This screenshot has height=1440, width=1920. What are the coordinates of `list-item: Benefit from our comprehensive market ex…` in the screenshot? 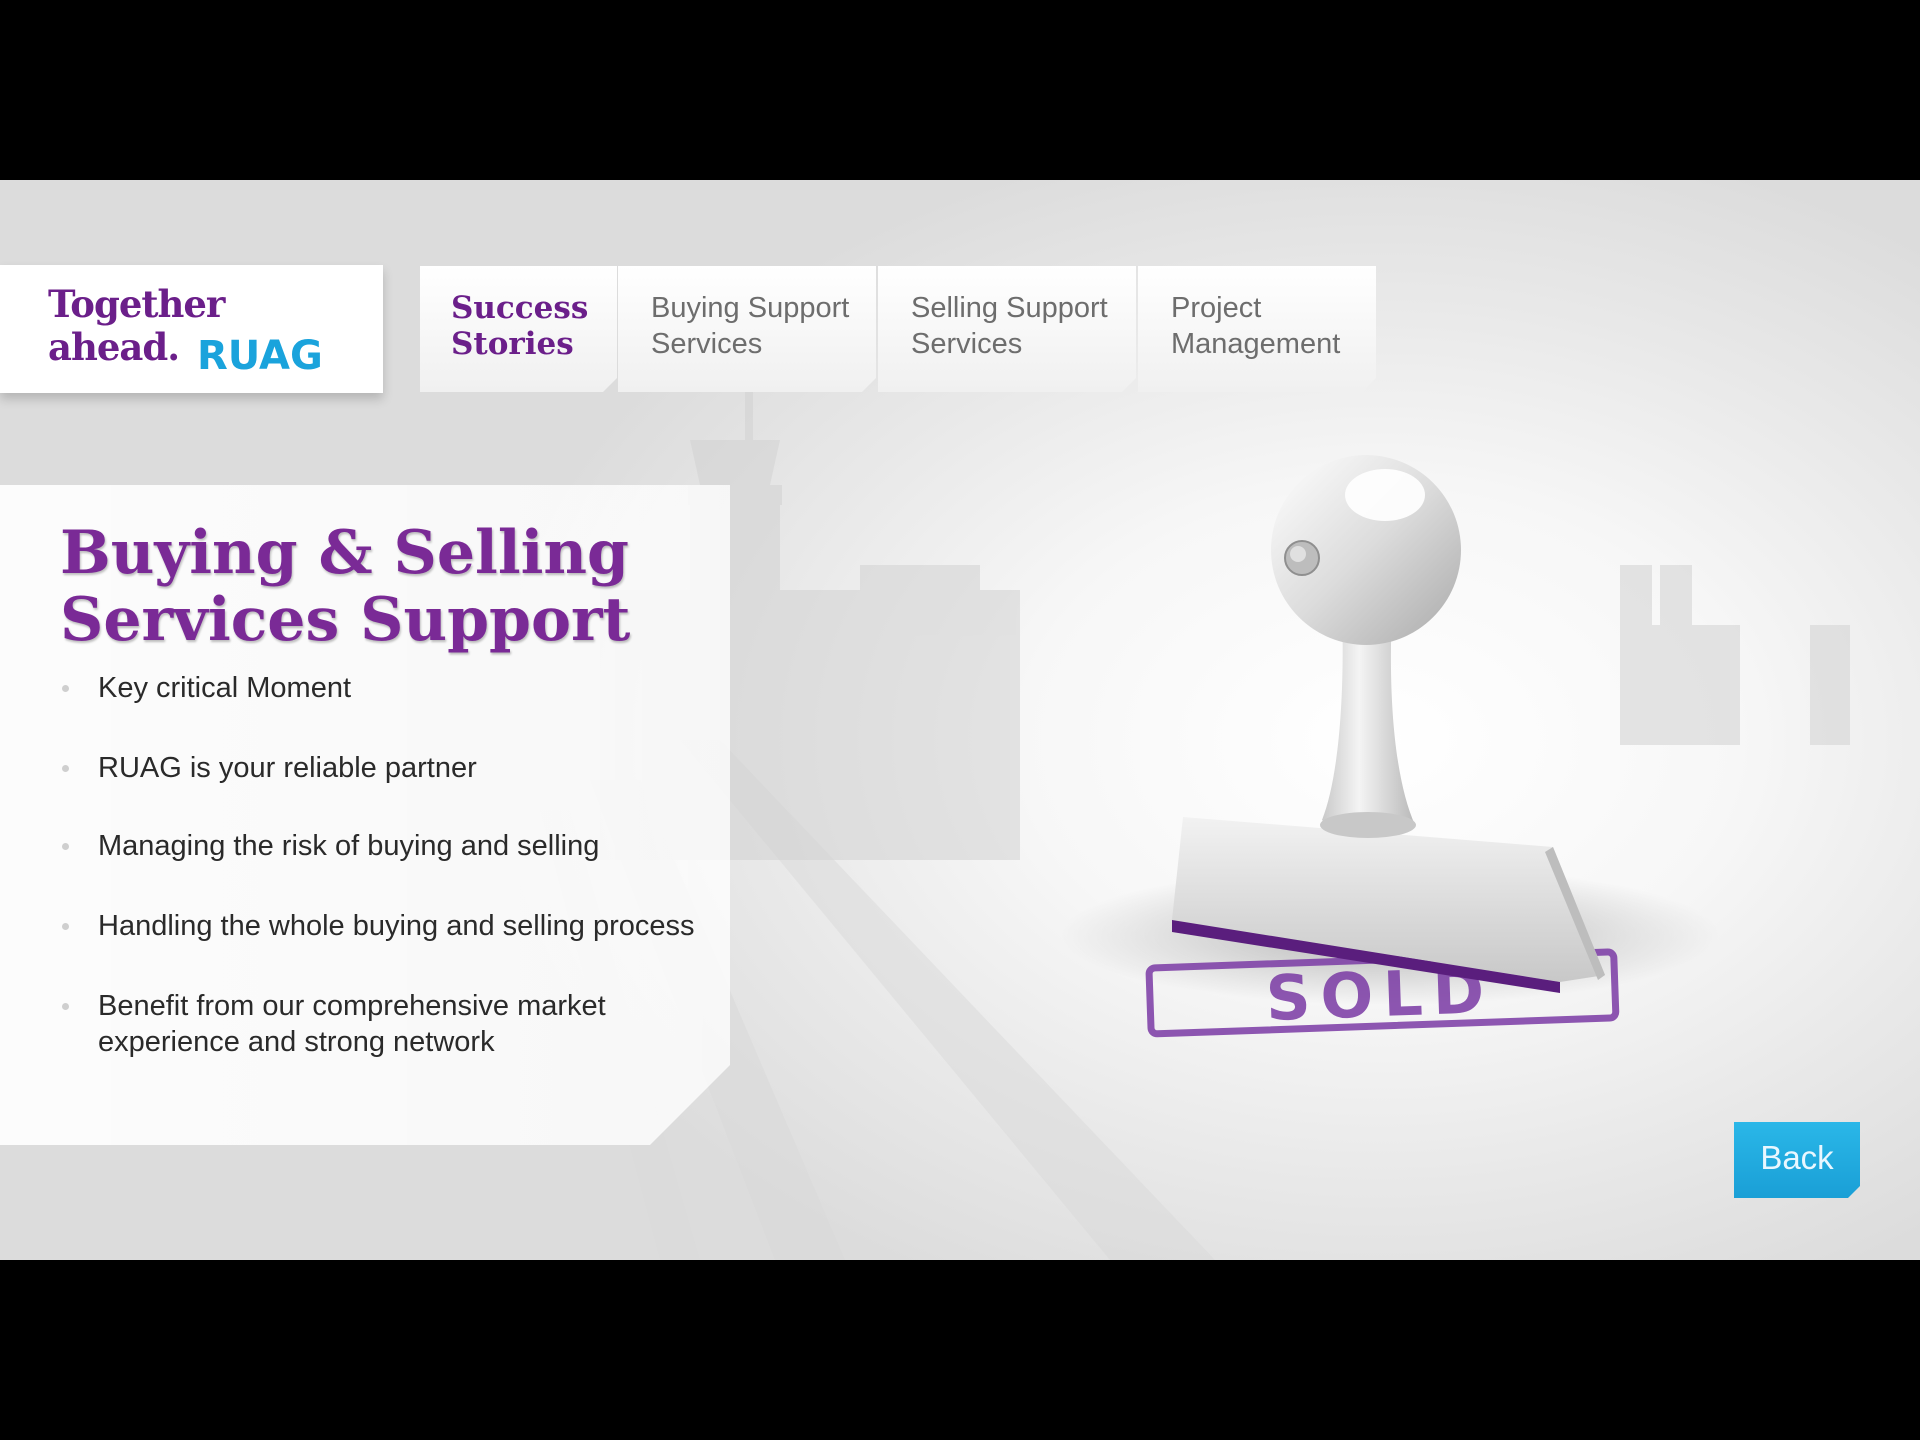 It's located at (377, 1024).